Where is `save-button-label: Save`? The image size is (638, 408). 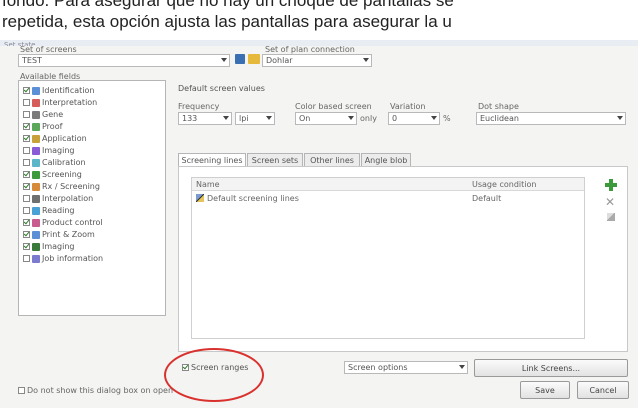 save-button-label: Save is located at coordinates (545, 390).